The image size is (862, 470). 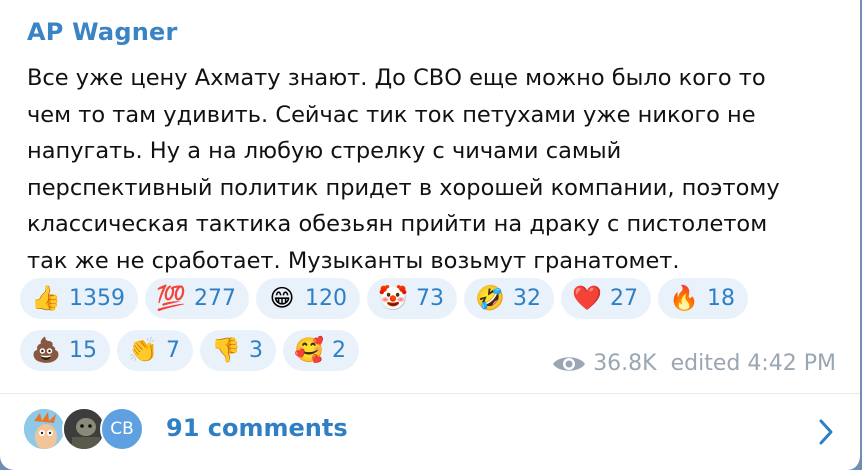 I want to click on reaction-count: 3, so click(x=256, y=350).